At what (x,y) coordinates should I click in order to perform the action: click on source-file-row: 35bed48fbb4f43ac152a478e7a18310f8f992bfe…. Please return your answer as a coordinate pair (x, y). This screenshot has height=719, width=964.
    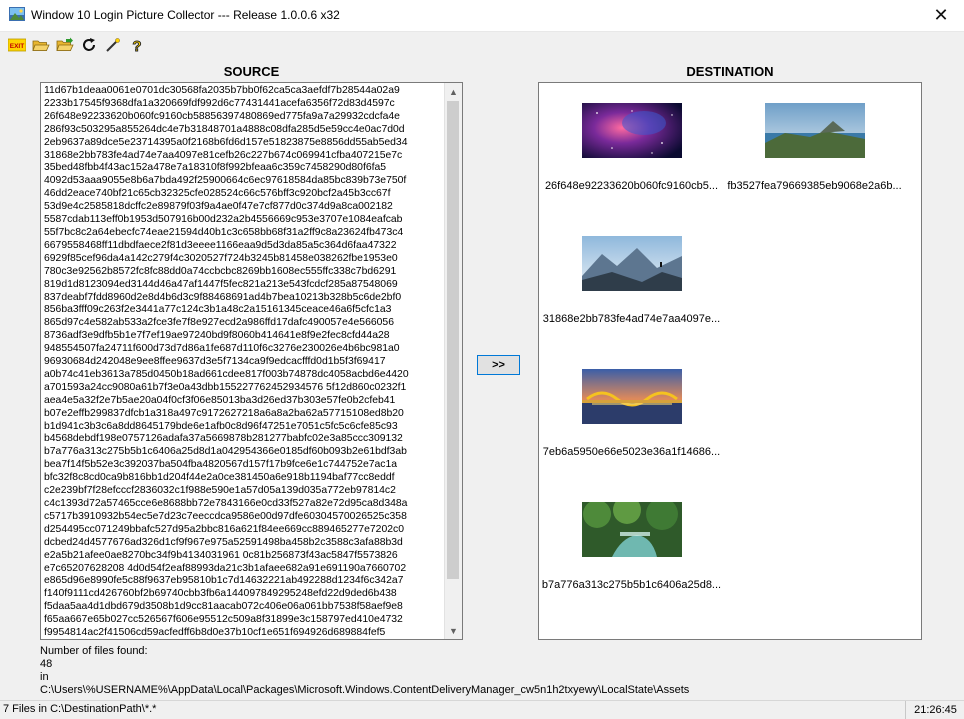
    Looking at the image, I should click on (244, 168).